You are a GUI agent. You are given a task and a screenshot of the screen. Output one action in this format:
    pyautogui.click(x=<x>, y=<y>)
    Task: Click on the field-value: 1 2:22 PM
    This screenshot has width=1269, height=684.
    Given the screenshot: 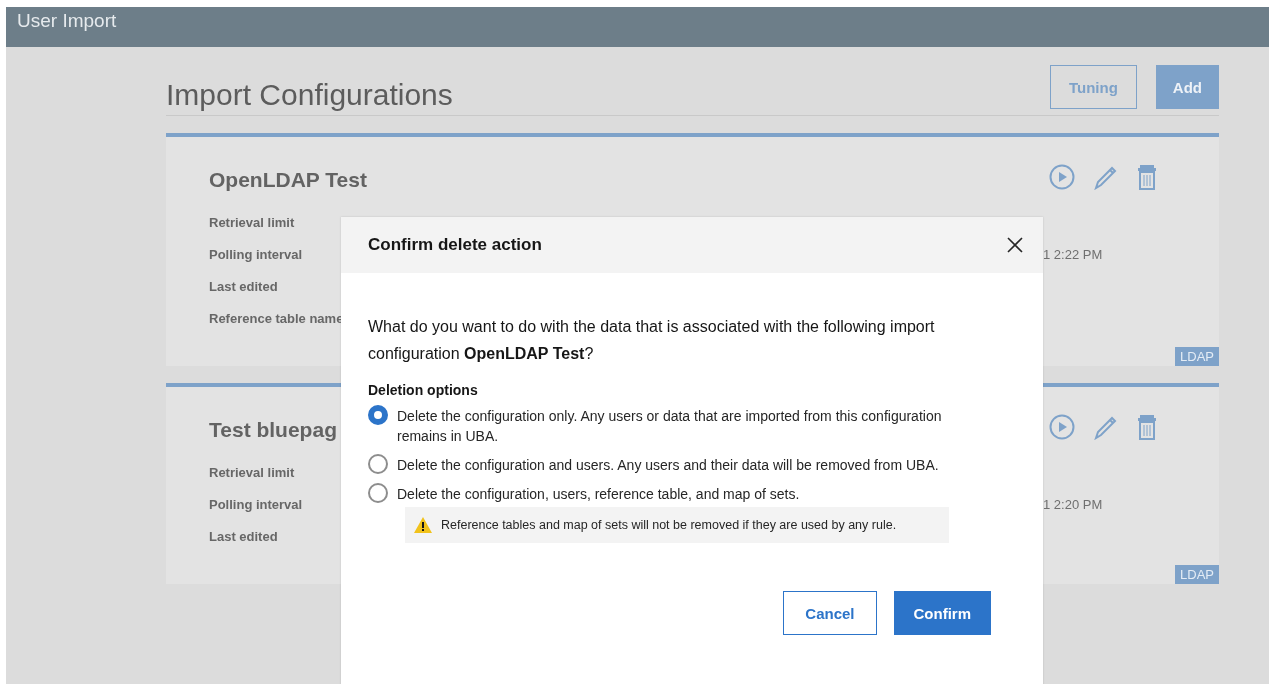 What is the action you would take?
    pyautogui.click(x=1073, y=254)
    